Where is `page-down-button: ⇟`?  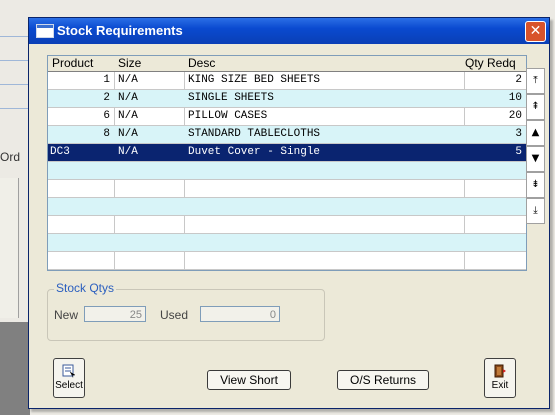
page-down-button: ⇟ is located at coordinates (535, 185).